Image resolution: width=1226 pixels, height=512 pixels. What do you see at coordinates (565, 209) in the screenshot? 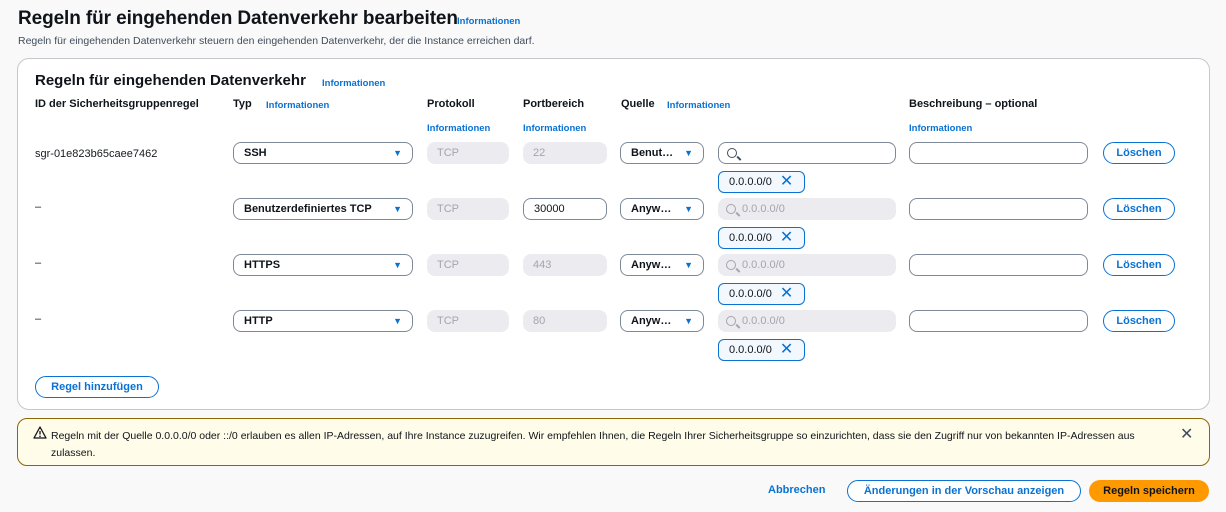
I see `port-input: 30000` at bounding box center [565, 209].